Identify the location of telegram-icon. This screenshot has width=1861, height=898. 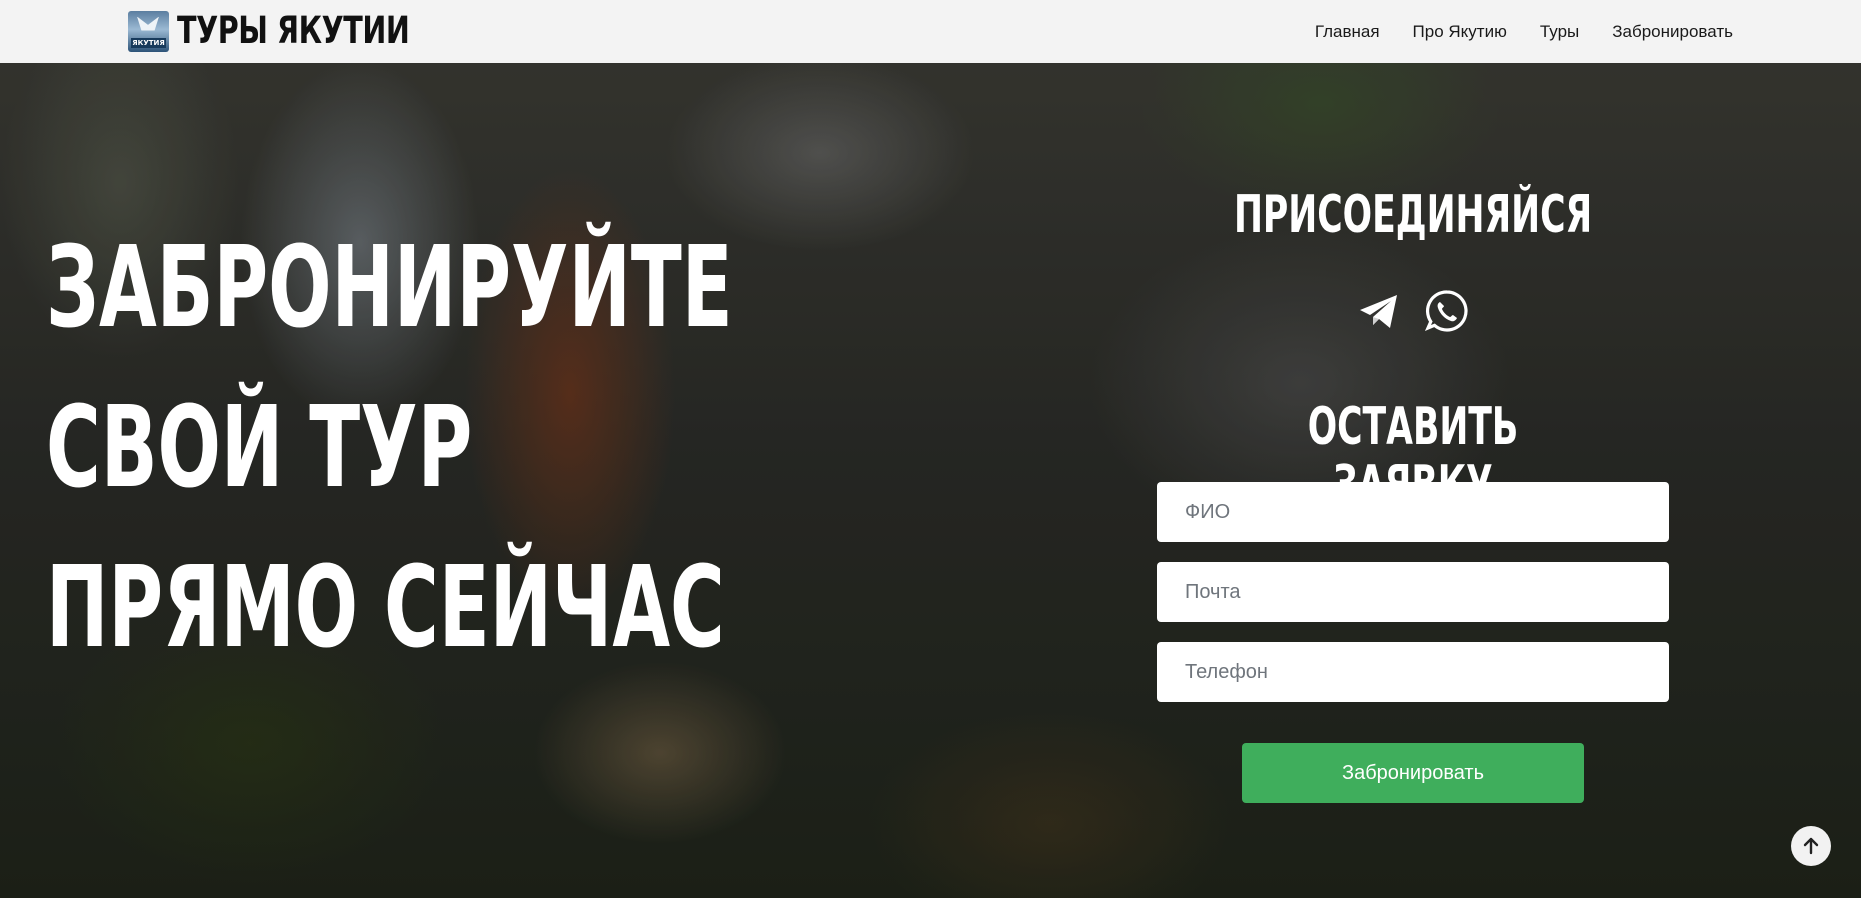
(1379, 311).